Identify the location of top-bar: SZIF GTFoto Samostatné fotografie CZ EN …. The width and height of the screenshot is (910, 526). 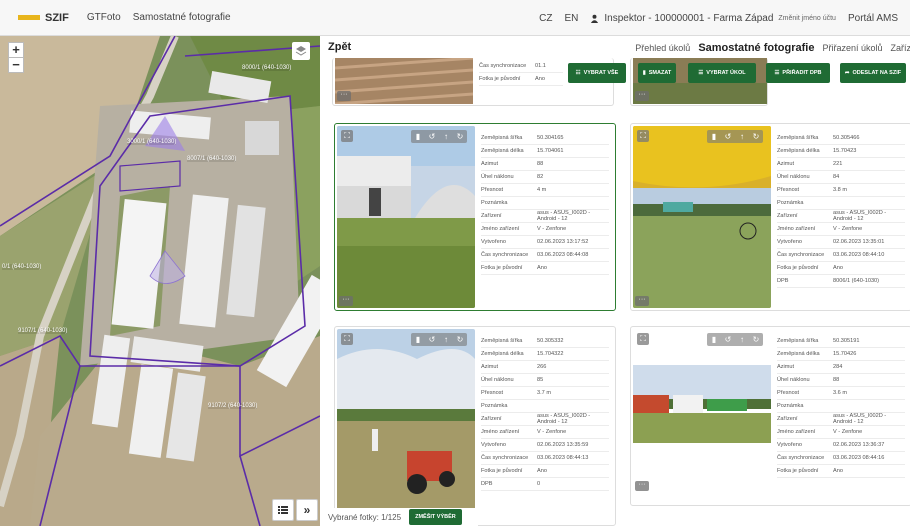
(455, 18).